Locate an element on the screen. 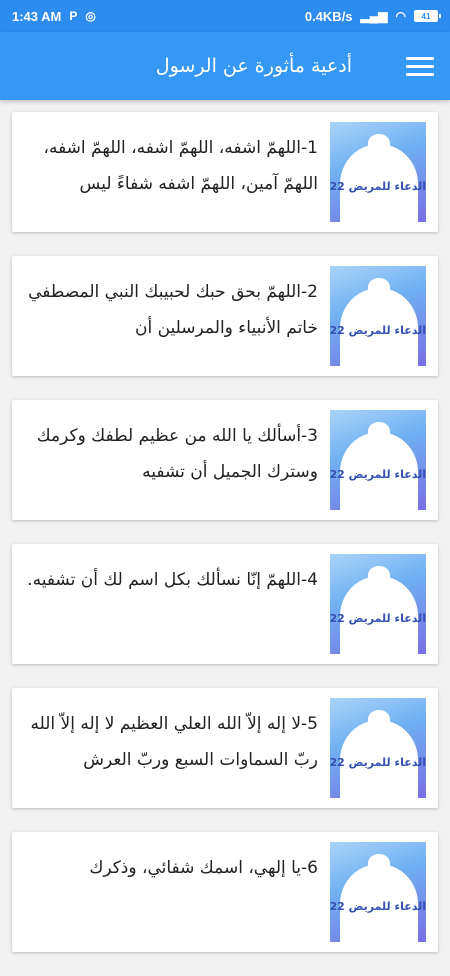  instagram-icon: ◎ is located at coordinates (90, 16).